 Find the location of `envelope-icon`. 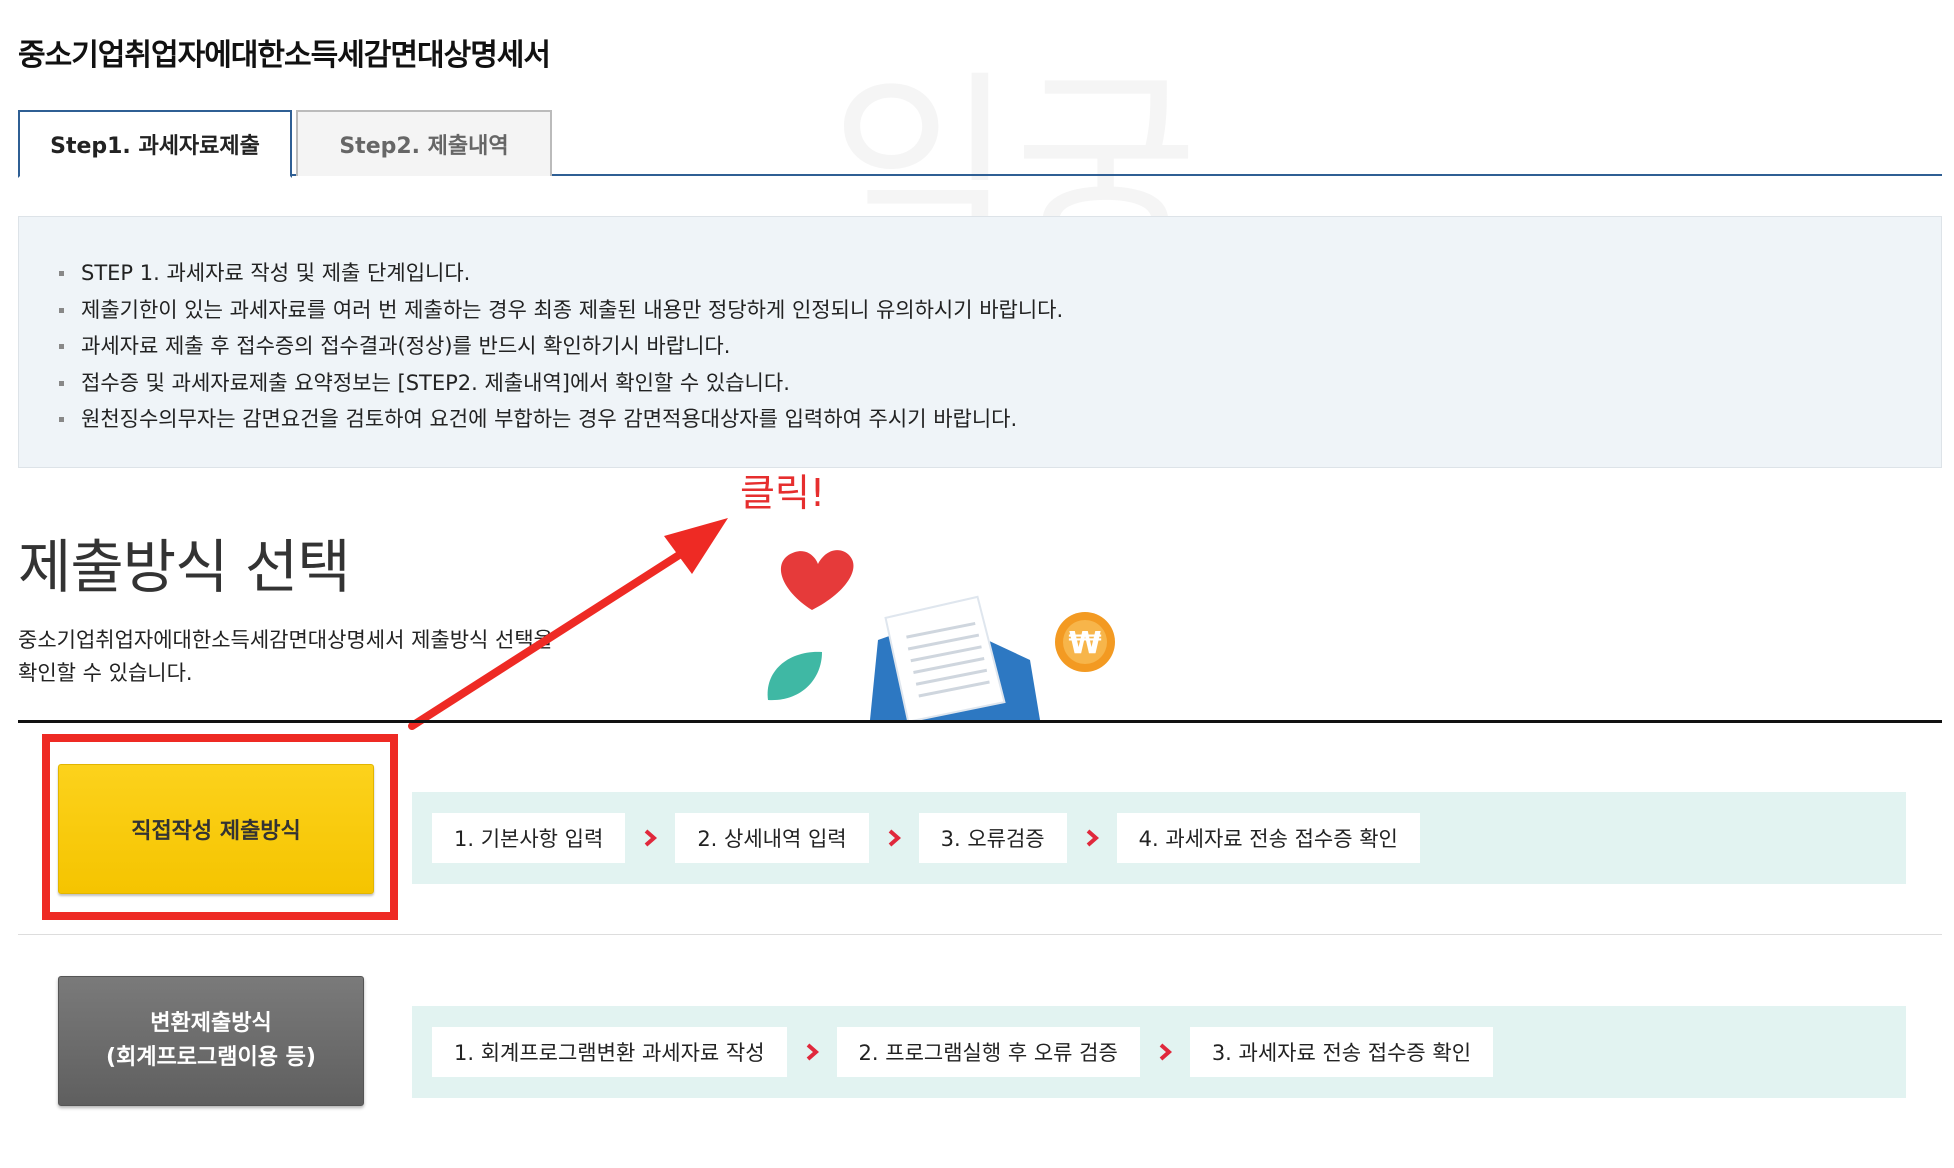

envelope-icon is located at coordinates (955, 657).